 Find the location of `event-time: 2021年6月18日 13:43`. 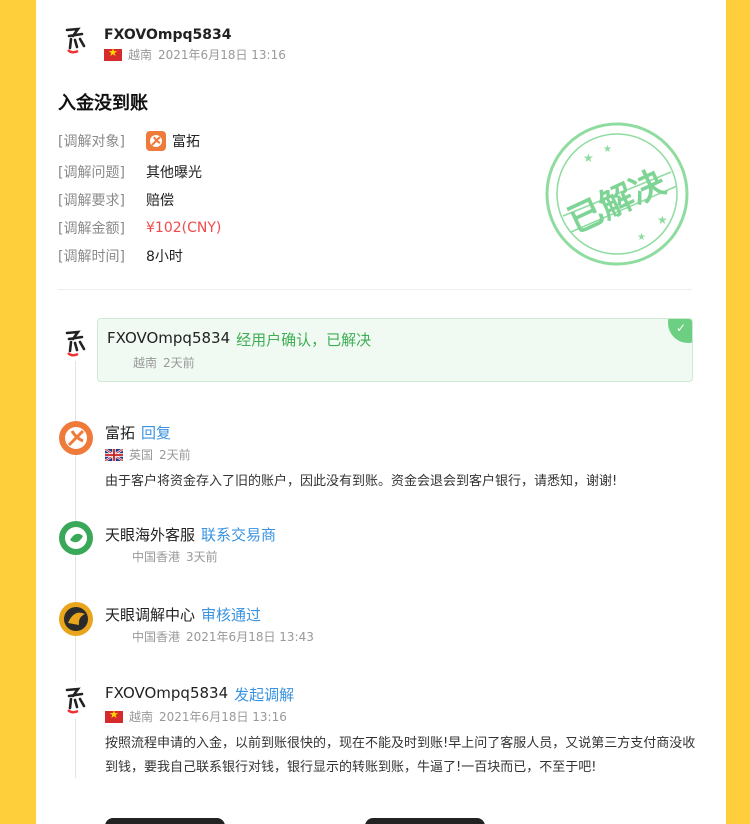

event-time: 2021年6月18日 13:43 is located at coordinates (250, 637).